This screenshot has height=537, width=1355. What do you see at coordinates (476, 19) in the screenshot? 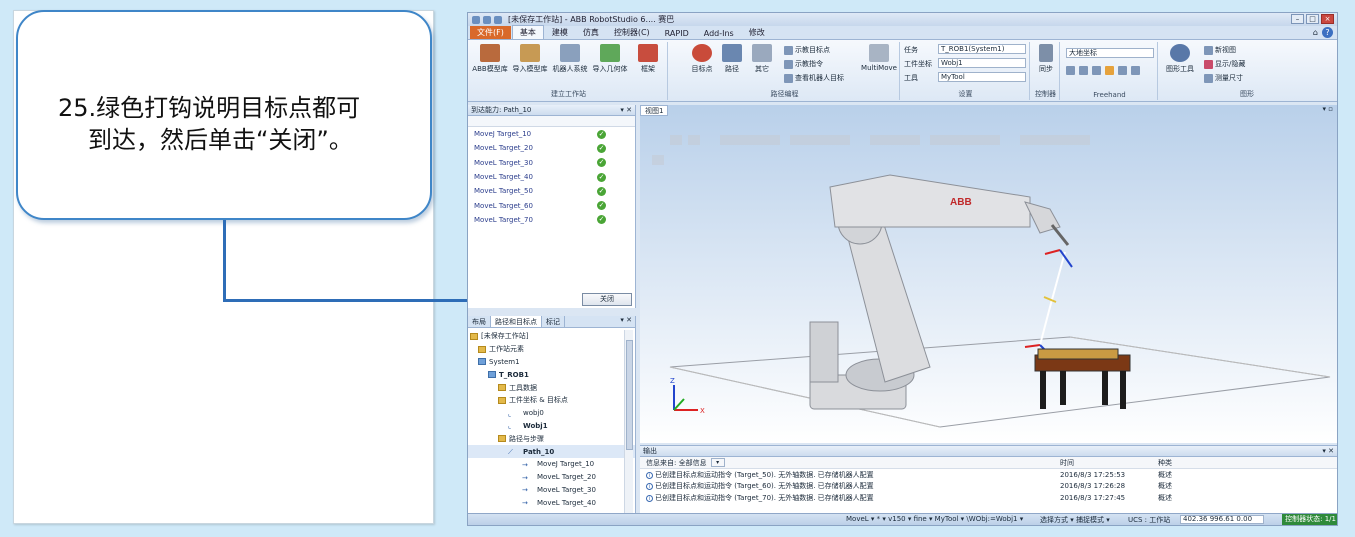
I see `save-icon` at bounding box center [476, 19].